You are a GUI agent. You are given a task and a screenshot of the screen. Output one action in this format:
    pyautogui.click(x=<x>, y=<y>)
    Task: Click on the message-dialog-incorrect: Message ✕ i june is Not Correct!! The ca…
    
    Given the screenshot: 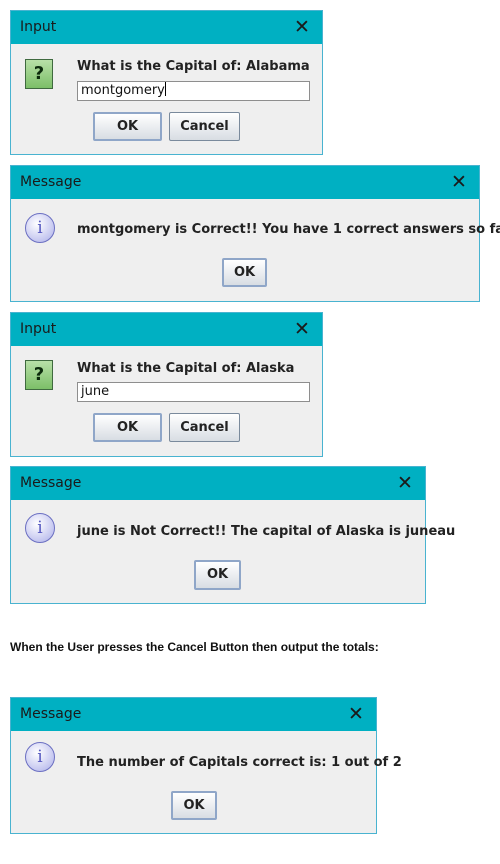 What is the action you would take?
    pyautogui.click(x=232, y=535)
    